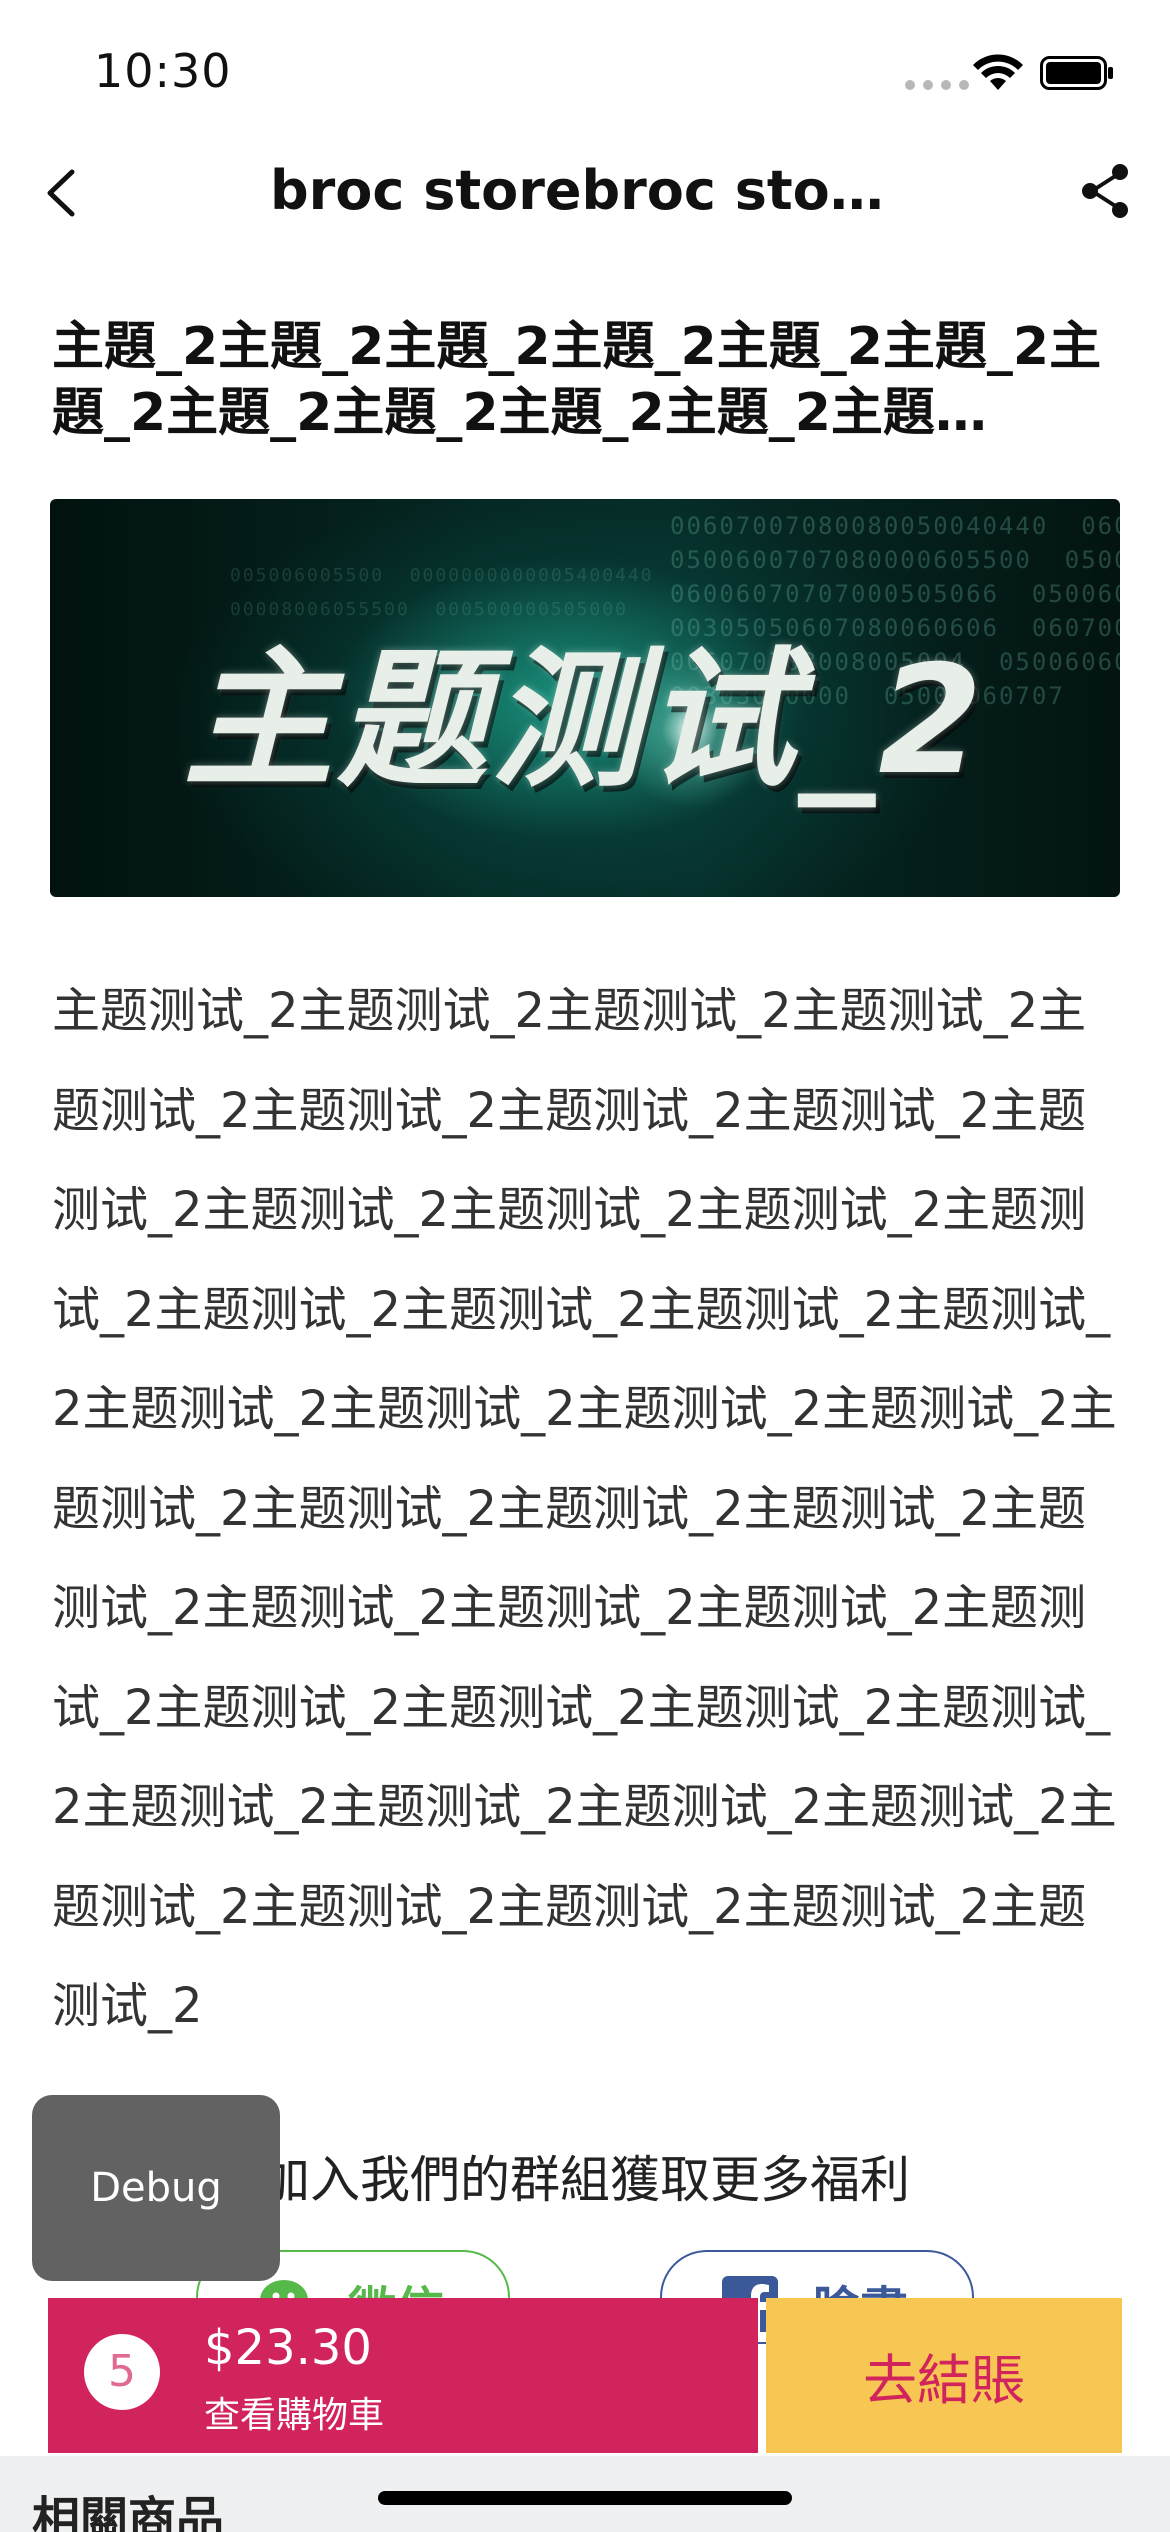 This screenshot has height=2532, width=1170. Describe the element at coordinates (294, 2415) in the screenshot. I see `view-cart-label: 查看購物車` at that location.